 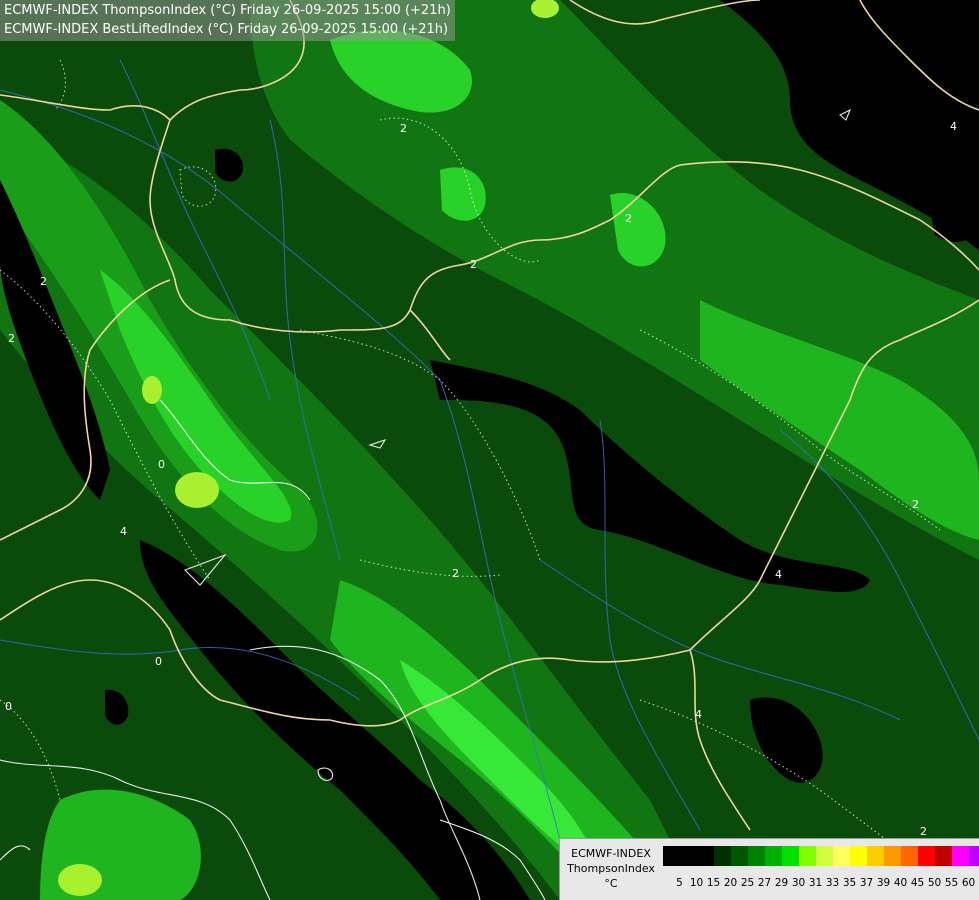 I want to click on legend-tick-label: 25, so click(x=747, y=883).